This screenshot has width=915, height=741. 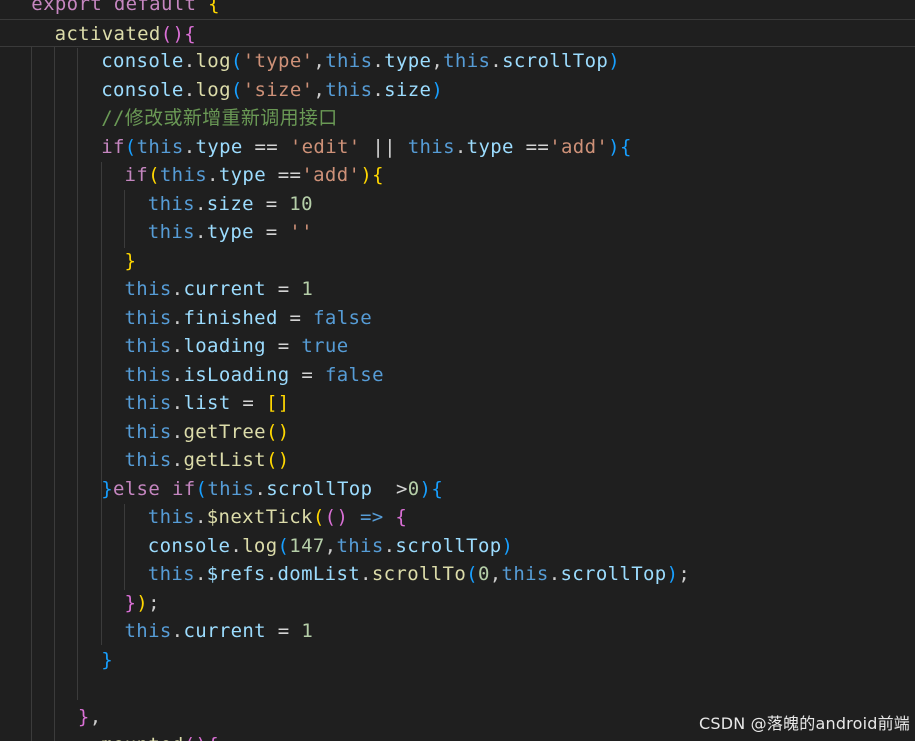 What do you see at coordinates (142, 737) in the screenshot?
I see `code-token: mounted` at bounding box center [142, 737].